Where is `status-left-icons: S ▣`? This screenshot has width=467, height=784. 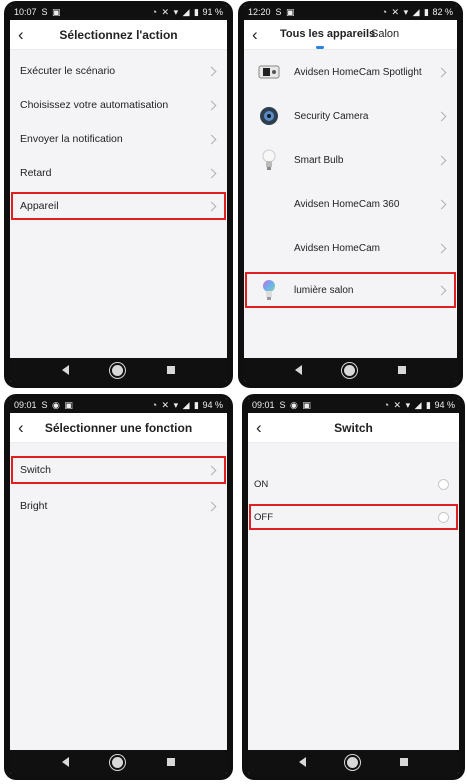 status-left-icons: S ▣ is located at coordinates (285, 12).